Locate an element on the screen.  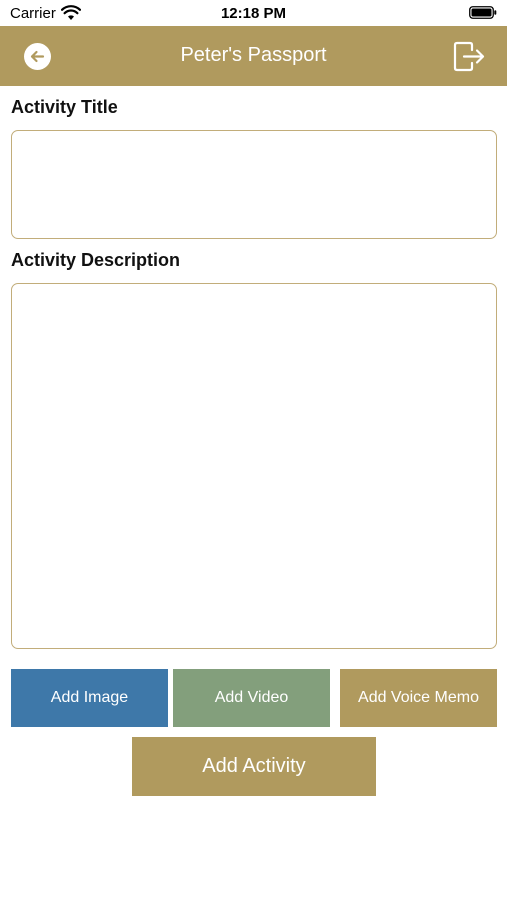
add-image-button: Add Image is located at coordinates (89, 698).